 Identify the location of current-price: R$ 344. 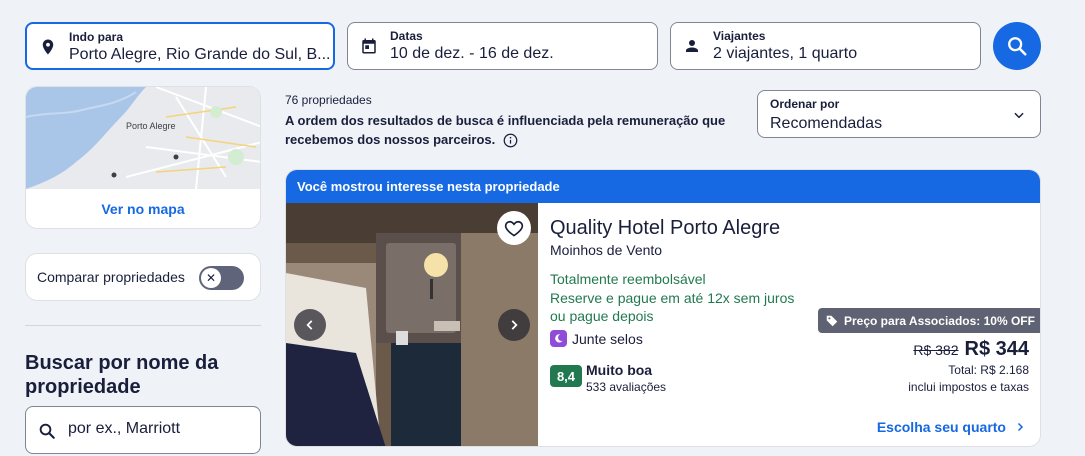
(997, 349).